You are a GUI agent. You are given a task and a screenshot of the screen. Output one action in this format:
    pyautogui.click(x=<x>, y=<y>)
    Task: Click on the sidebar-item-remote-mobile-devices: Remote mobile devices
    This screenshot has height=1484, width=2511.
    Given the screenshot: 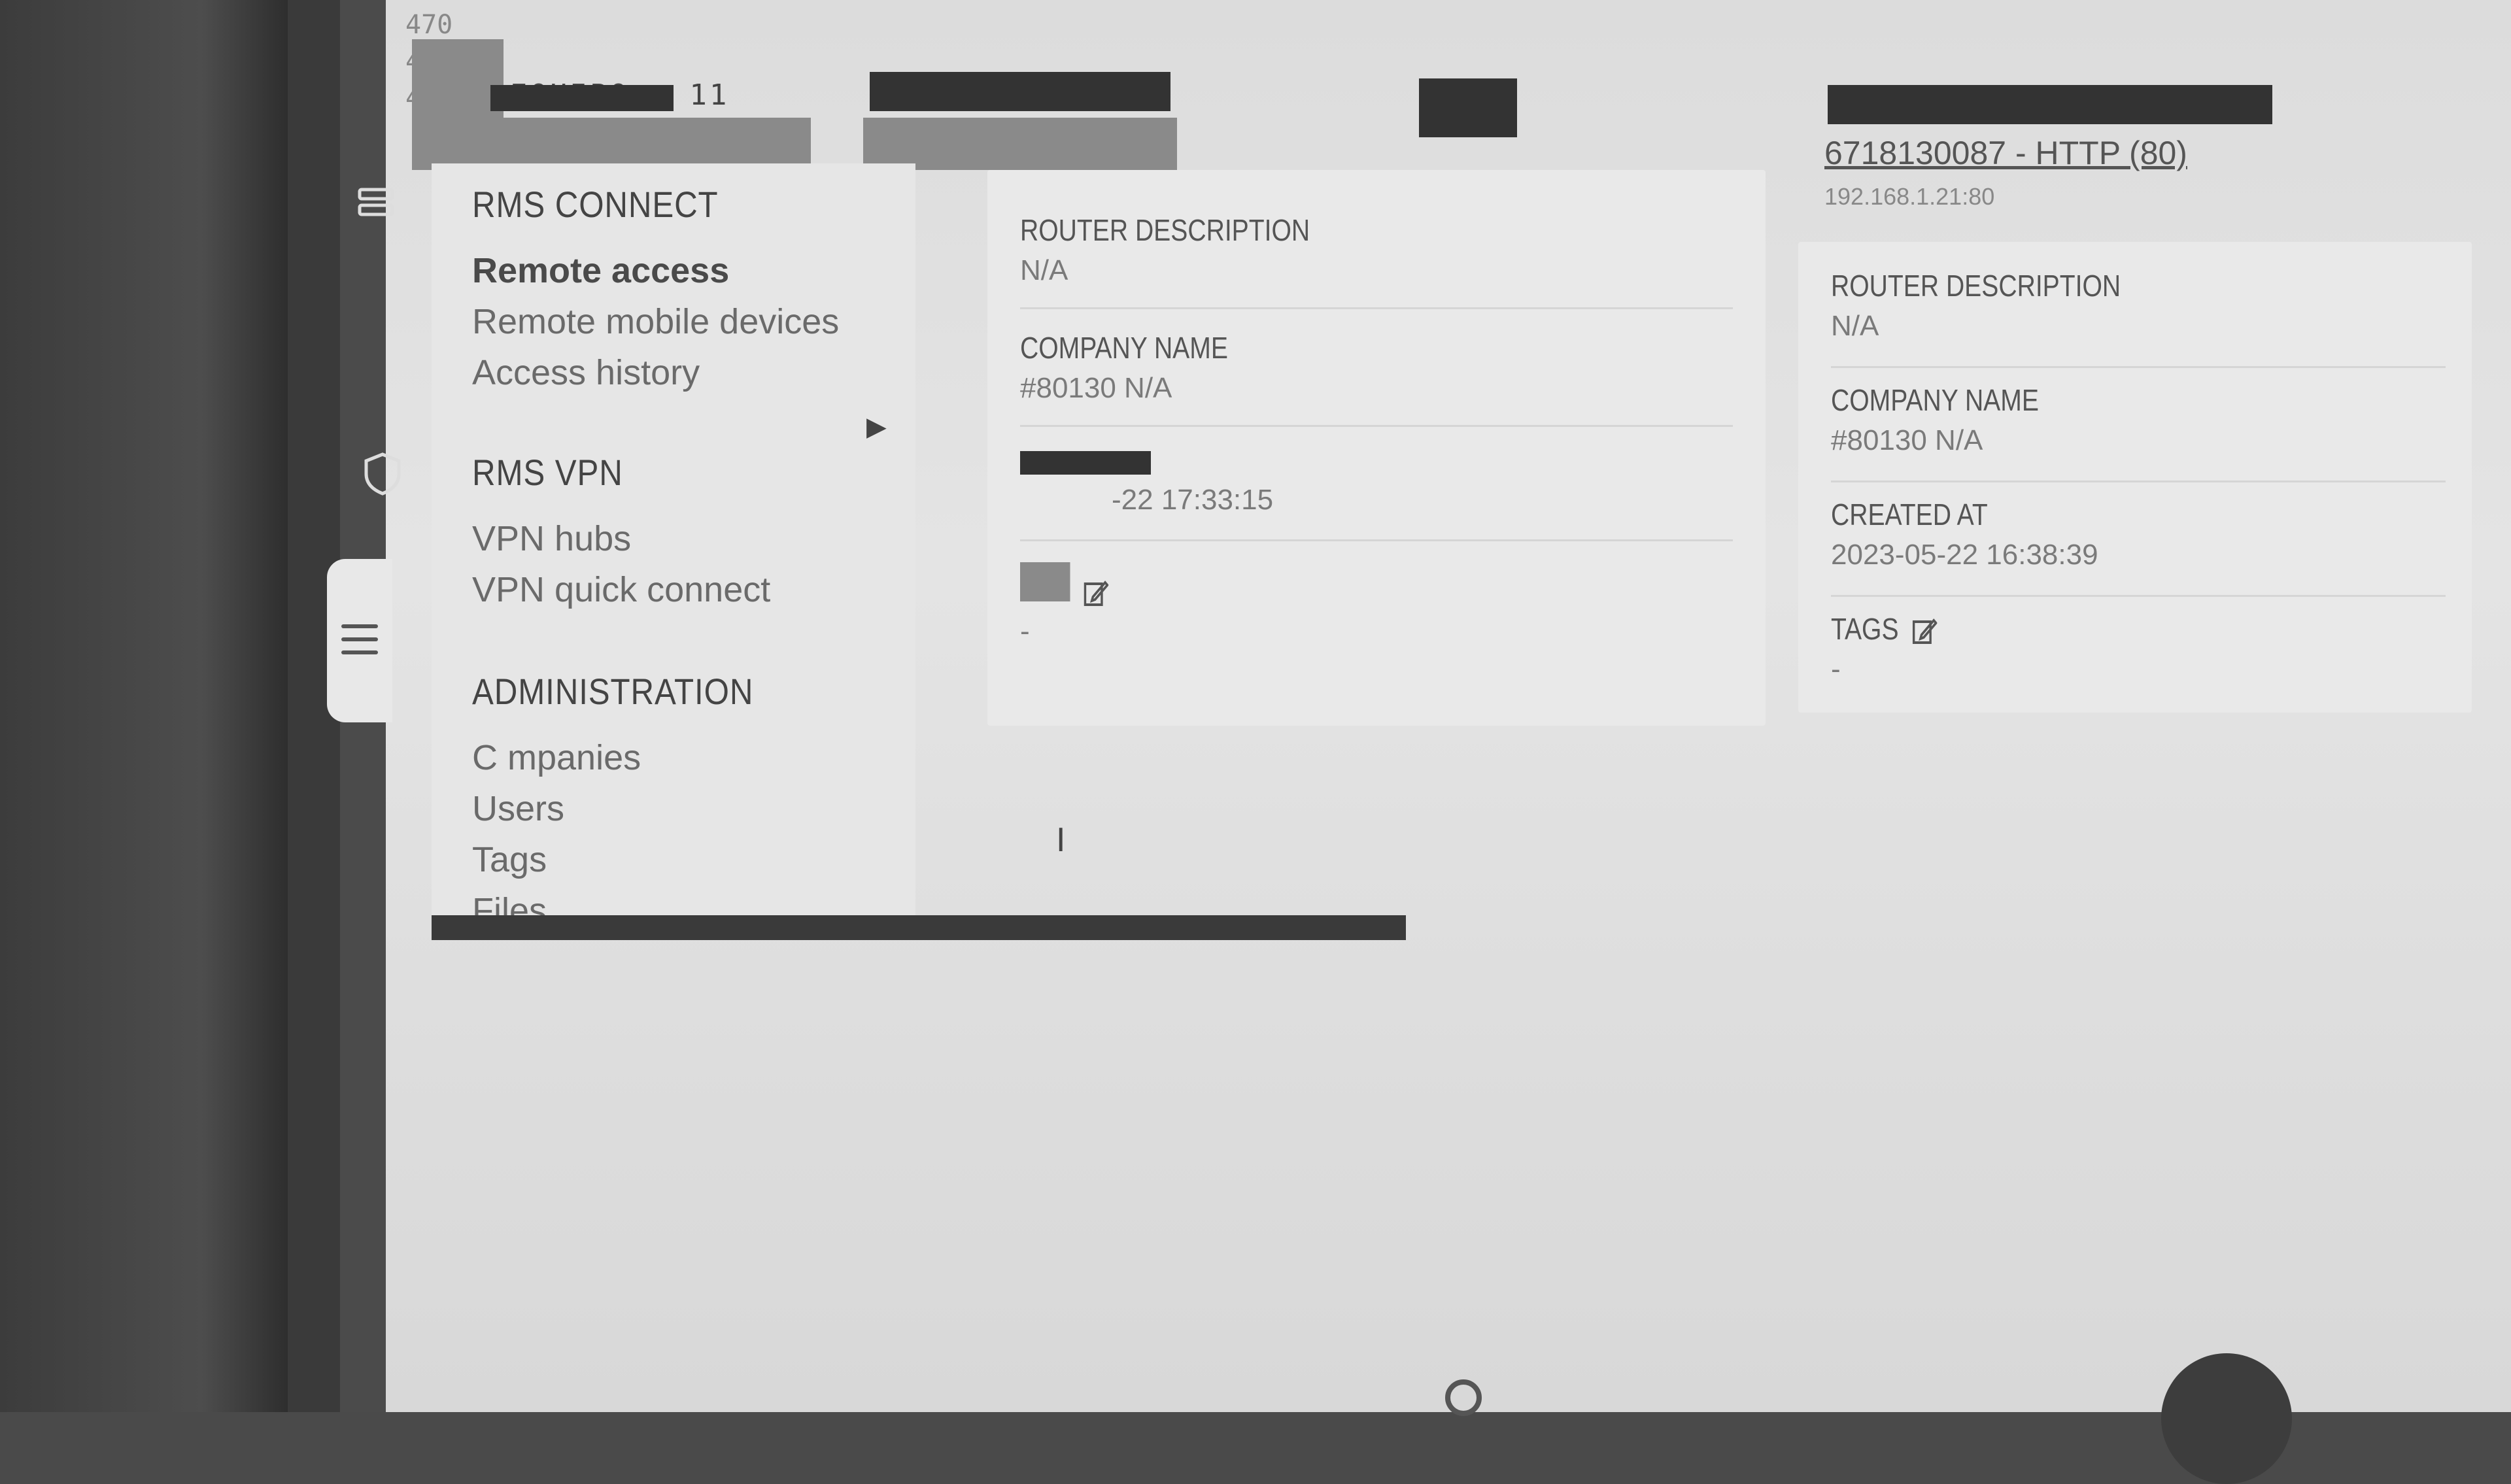 What is the action you would take?
    pyautogui.click(x=656, y=321)
    